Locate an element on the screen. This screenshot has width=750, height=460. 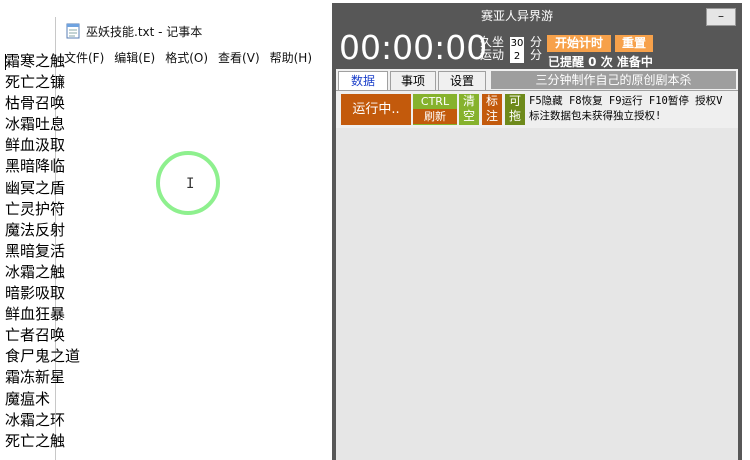
text-caret is located at coordinates (5, 62).